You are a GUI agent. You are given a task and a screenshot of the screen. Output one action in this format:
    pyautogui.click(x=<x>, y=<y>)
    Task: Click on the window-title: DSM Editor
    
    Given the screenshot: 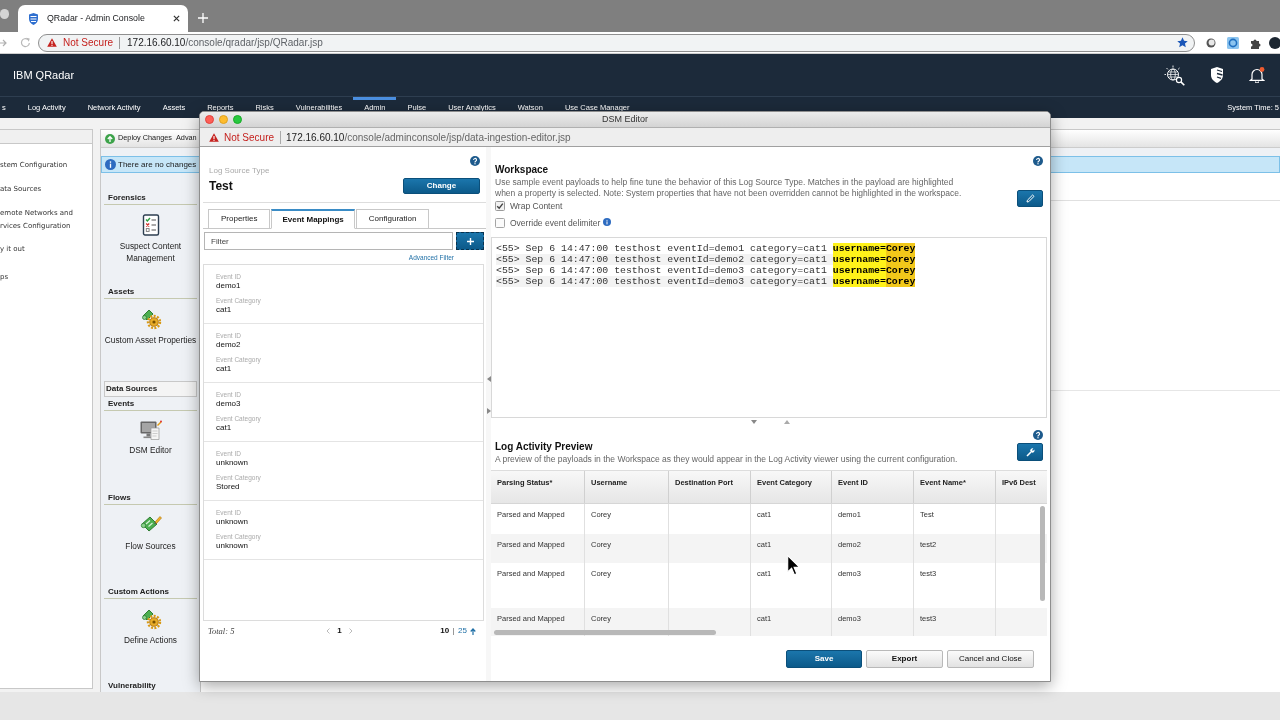 What is the action you would take?
    pyautogui.click(x=625, y=119)
    